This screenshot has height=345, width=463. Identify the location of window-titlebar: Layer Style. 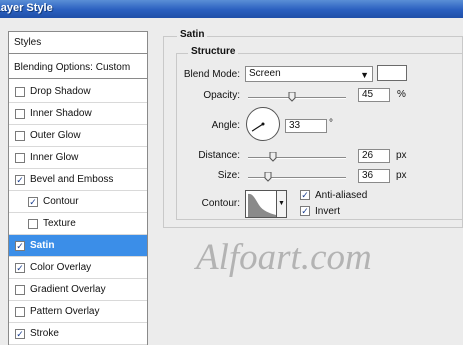
(231, 9).